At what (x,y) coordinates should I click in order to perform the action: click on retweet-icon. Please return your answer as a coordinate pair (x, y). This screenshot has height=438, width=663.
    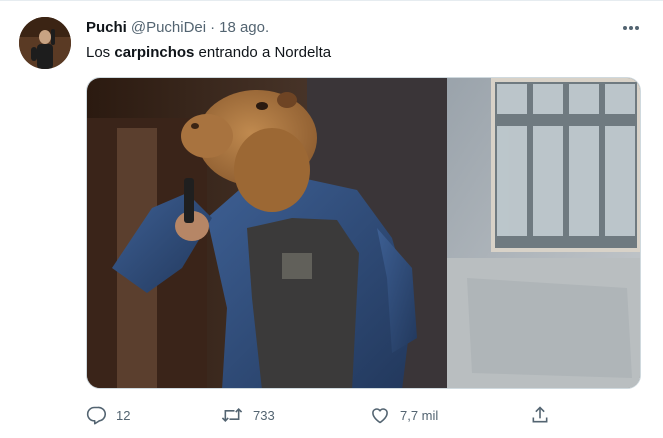
    Looking at the image, I should click on (232, 415).